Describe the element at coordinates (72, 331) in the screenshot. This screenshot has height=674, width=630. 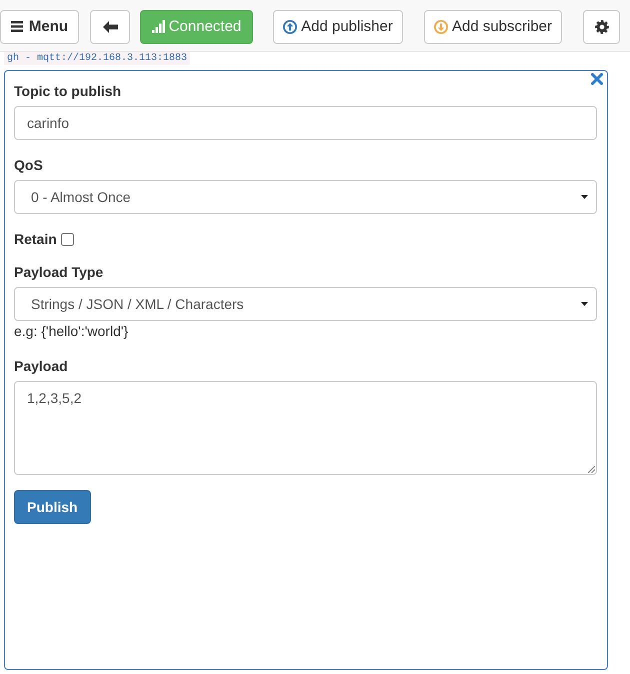
I see `hint-text: e.g: {'hello':'world'}` at that location.